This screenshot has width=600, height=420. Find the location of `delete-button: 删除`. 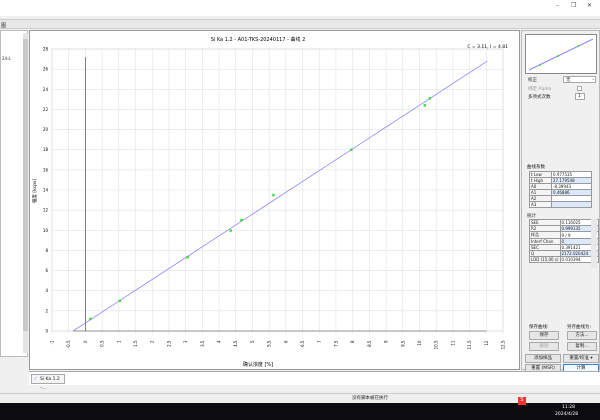

delete-button: 删除 is located at coordinates (544, 346).